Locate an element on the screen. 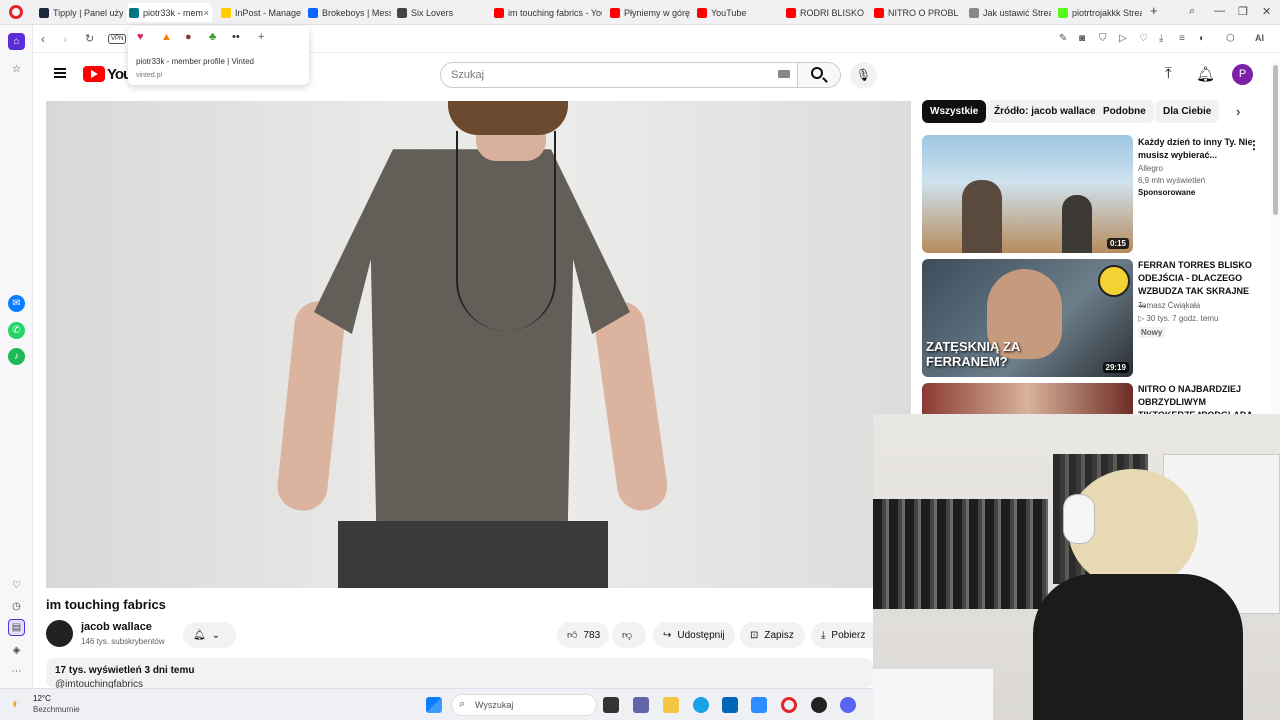 Image resolution: width=1280 pixels, height=720 pixels. fire-icon: ▲ is located at coordinates (166, 37).